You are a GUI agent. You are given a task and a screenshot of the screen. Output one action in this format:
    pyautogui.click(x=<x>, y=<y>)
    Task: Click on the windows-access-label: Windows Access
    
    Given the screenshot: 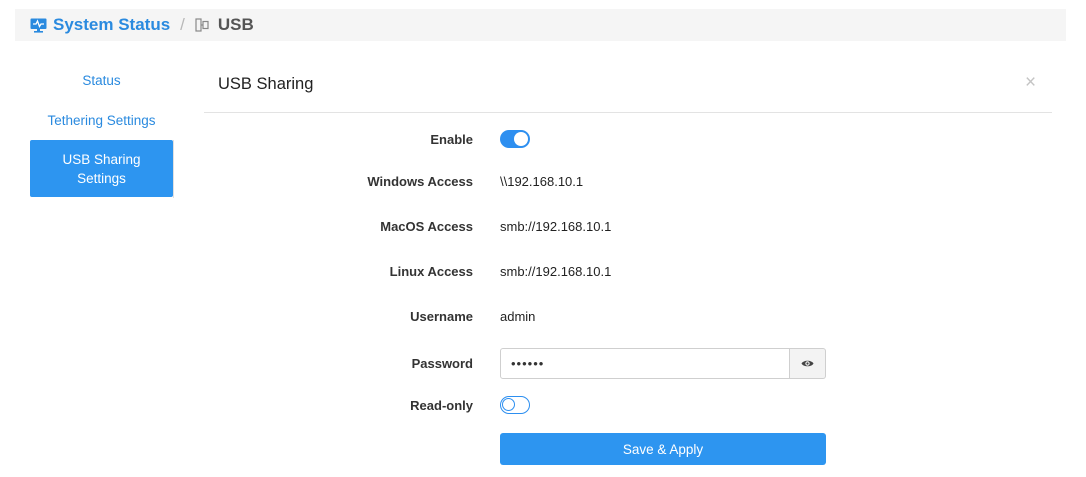 What is the action you would take?
    pyautogui.click(x=420, y=181)
    